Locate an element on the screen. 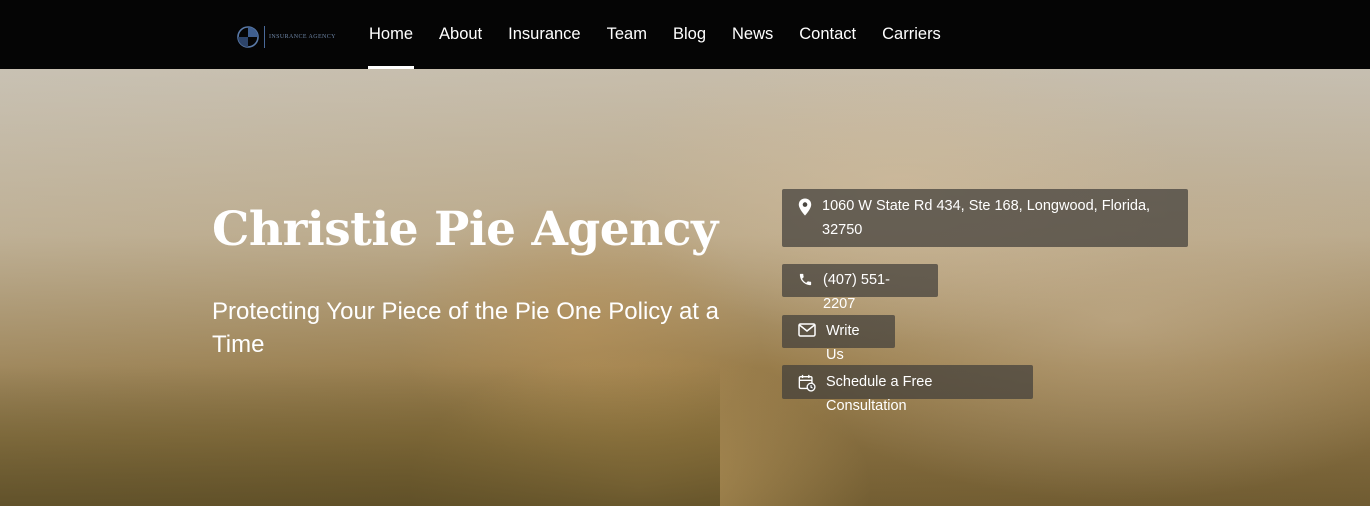 This screenshot has height=506, width=1370. agency-logo: INSURANCE AGENCY is located at coordinates (288, 37).